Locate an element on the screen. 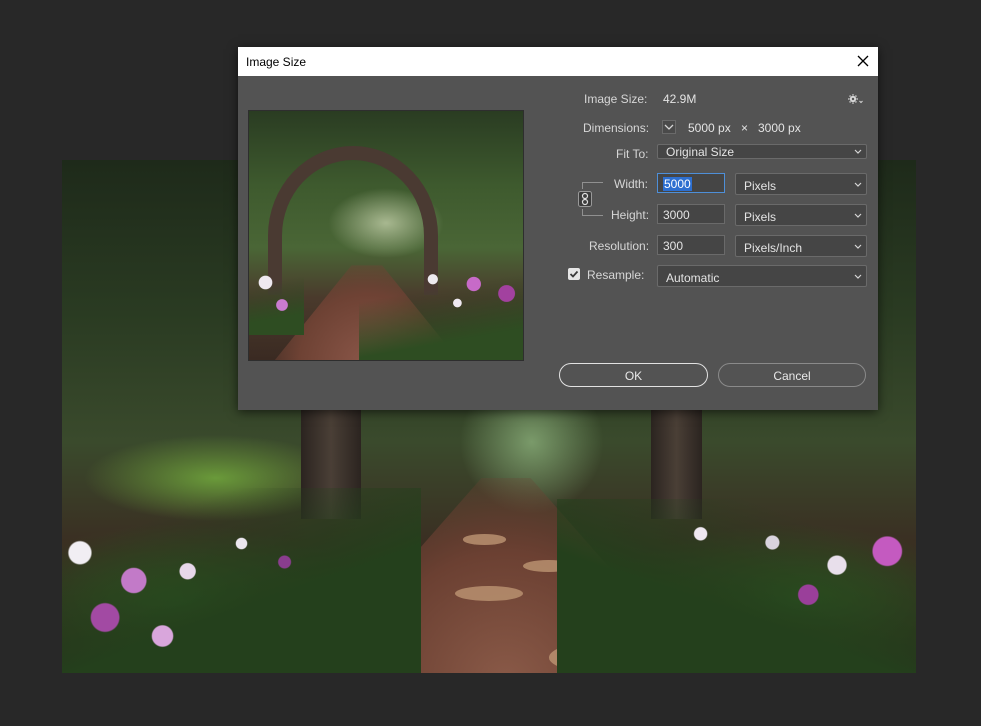 This screenshot has width=981, height=726. link-icon is located at coordinates (585, 199).